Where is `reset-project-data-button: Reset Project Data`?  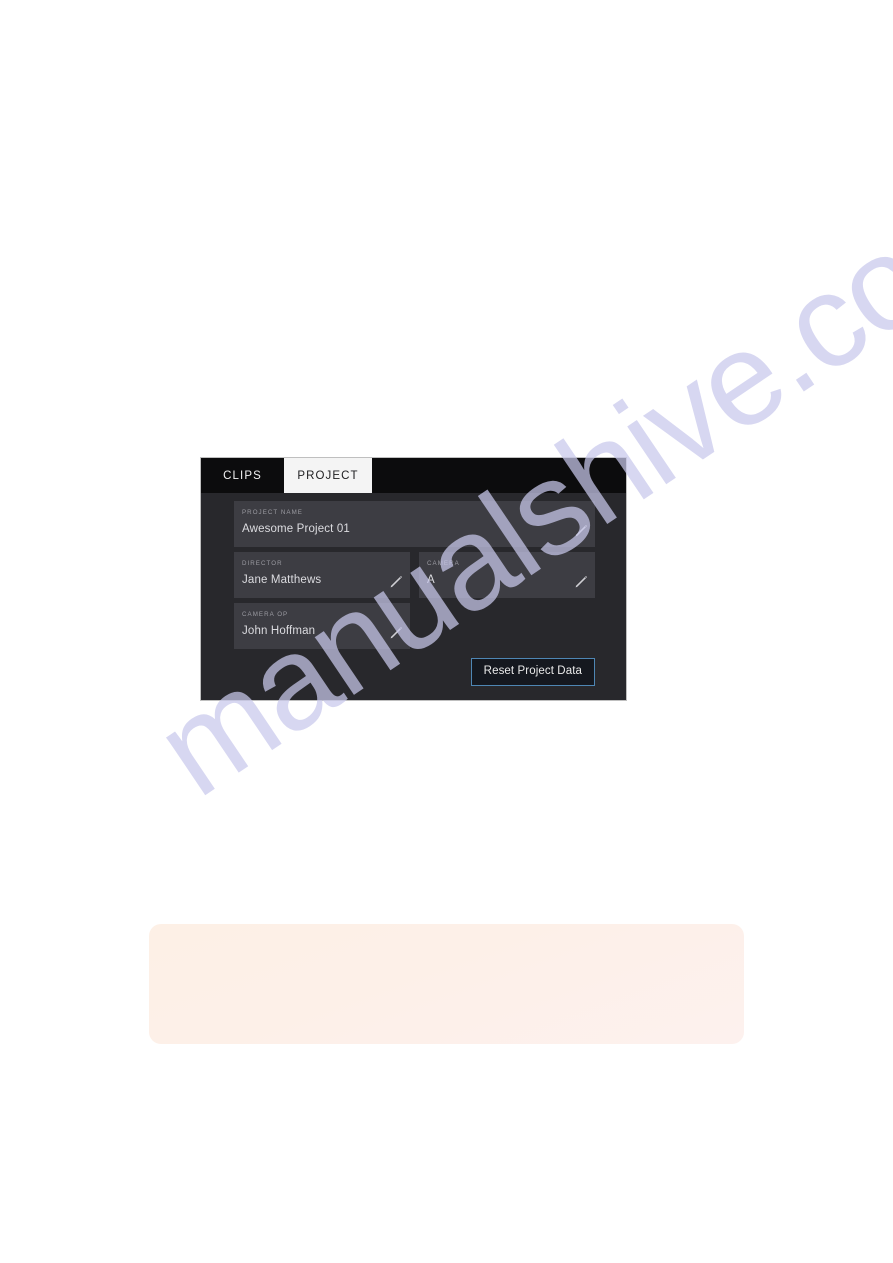 reset-project-data-button: Reset Project Data is located at coordinates (532, 672).